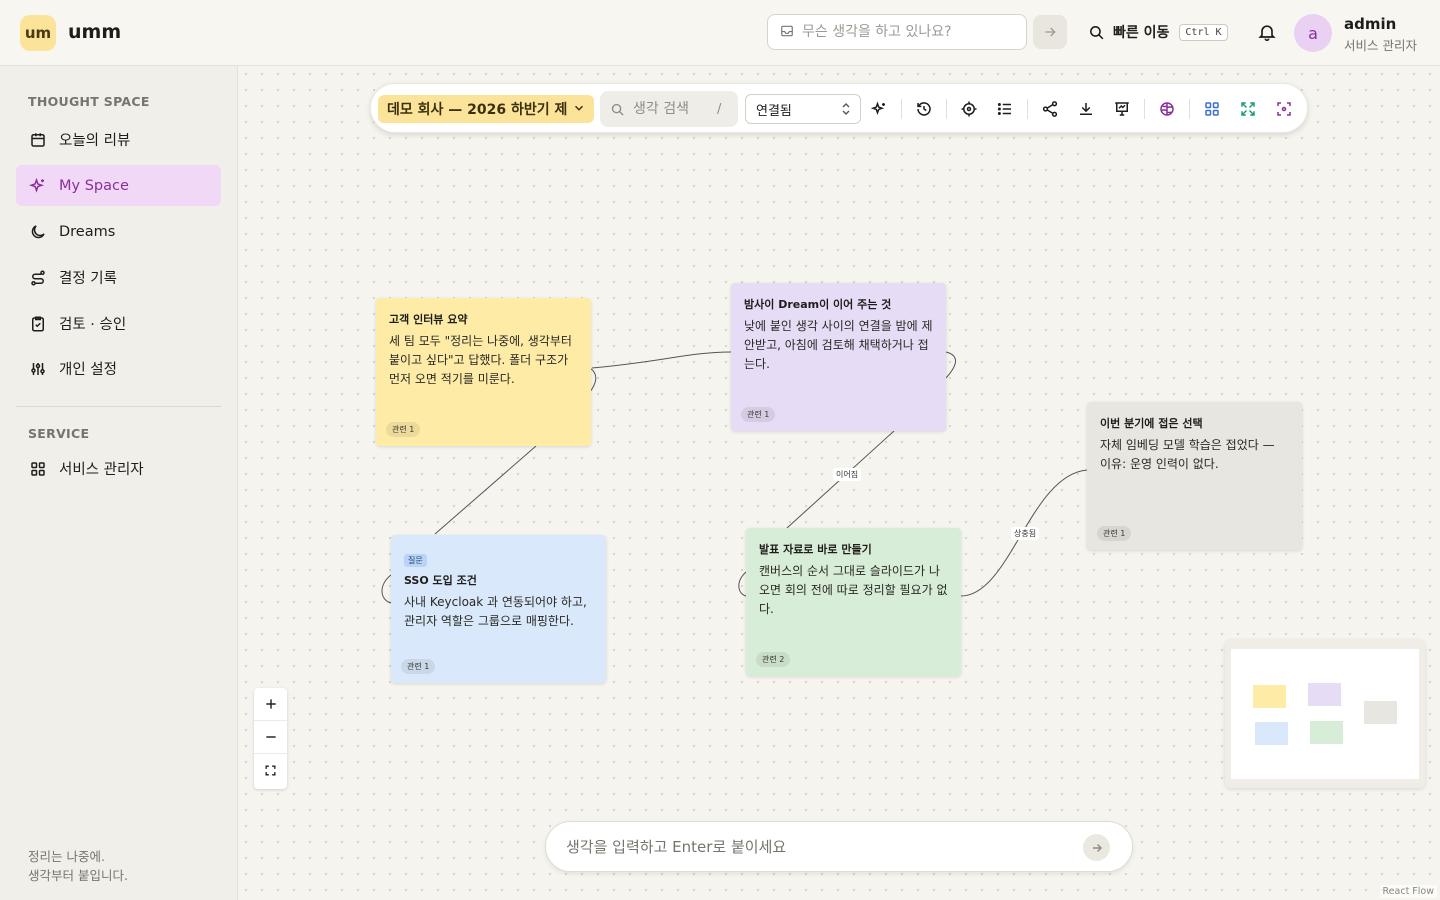 The height and width of the screenshot is (900, 1440). What do you see at coordinates (415, 560) in the screenshot?
I see `node-type-tag: 질문` at bounding box center [415, 560].